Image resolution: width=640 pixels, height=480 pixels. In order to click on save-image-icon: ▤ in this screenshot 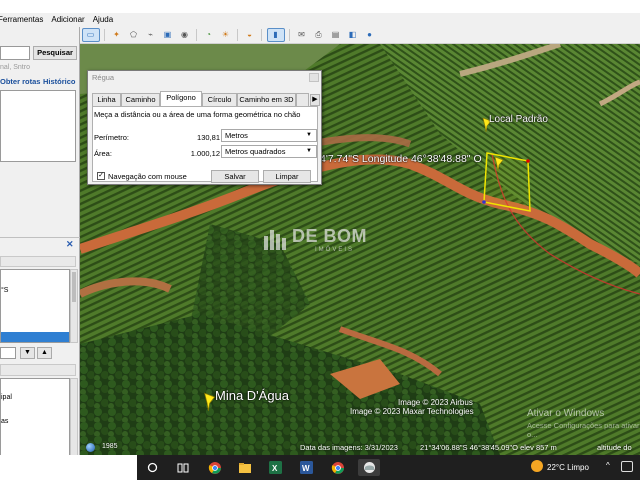, I will do `click(336, 35)`.